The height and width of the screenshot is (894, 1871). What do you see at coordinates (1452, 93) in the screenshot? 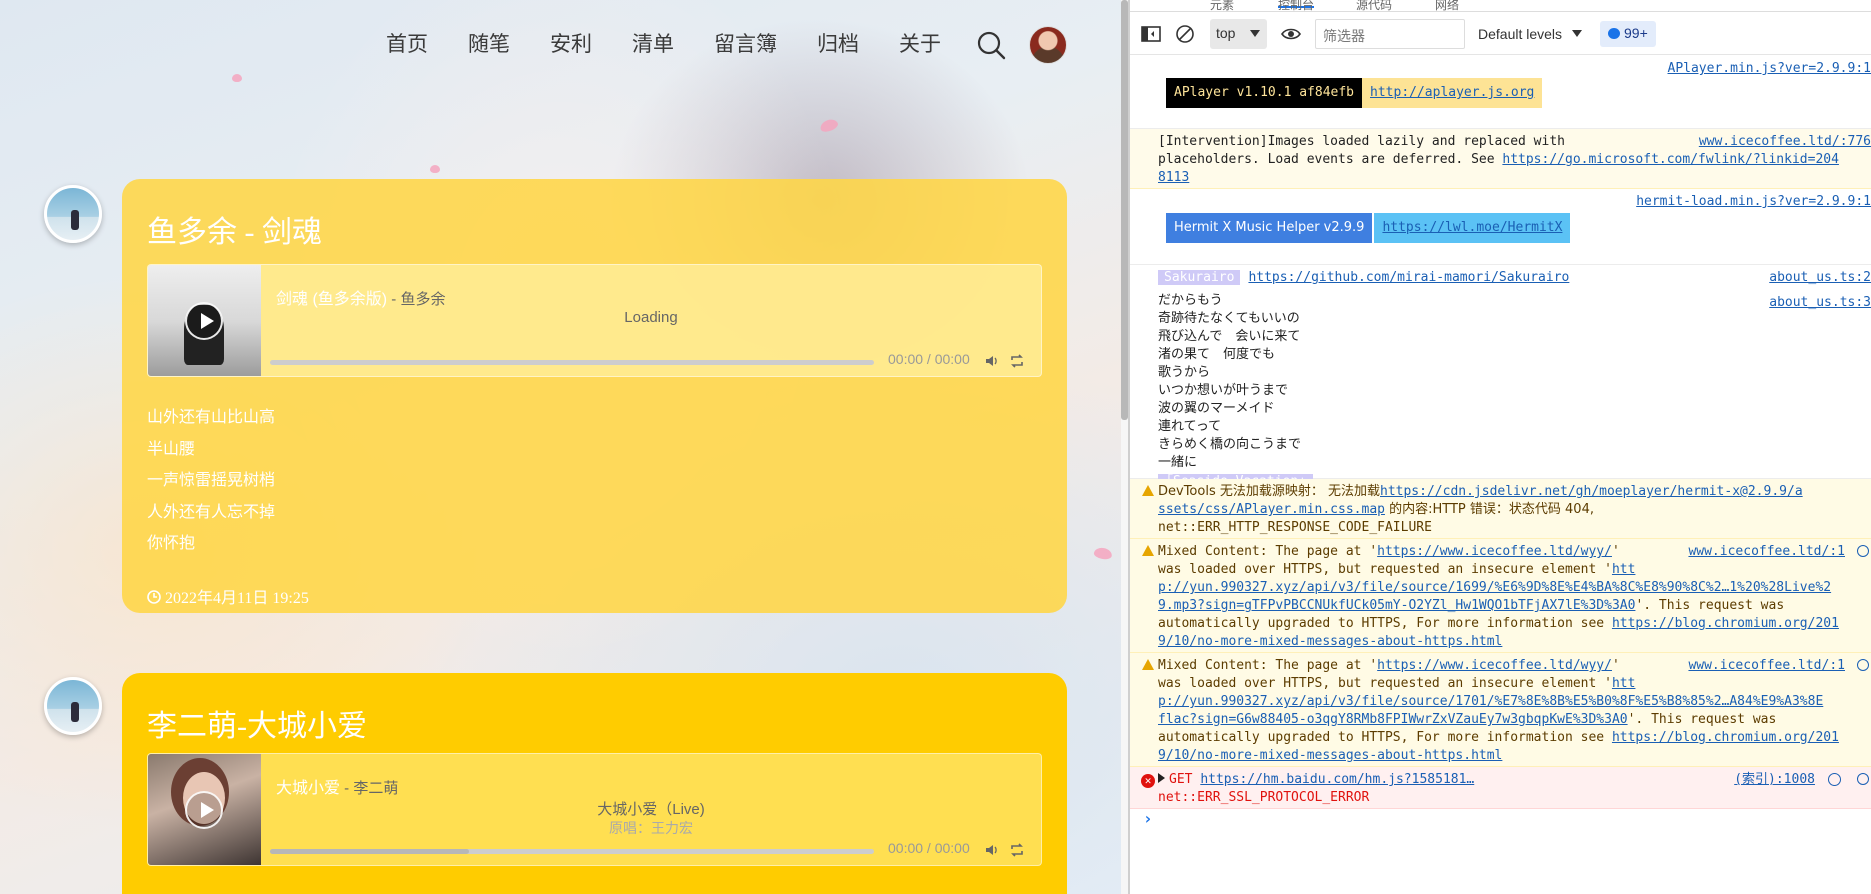
I see `aplayer-link: http://aplayer.js.org` at bounding box center [1452, 93].